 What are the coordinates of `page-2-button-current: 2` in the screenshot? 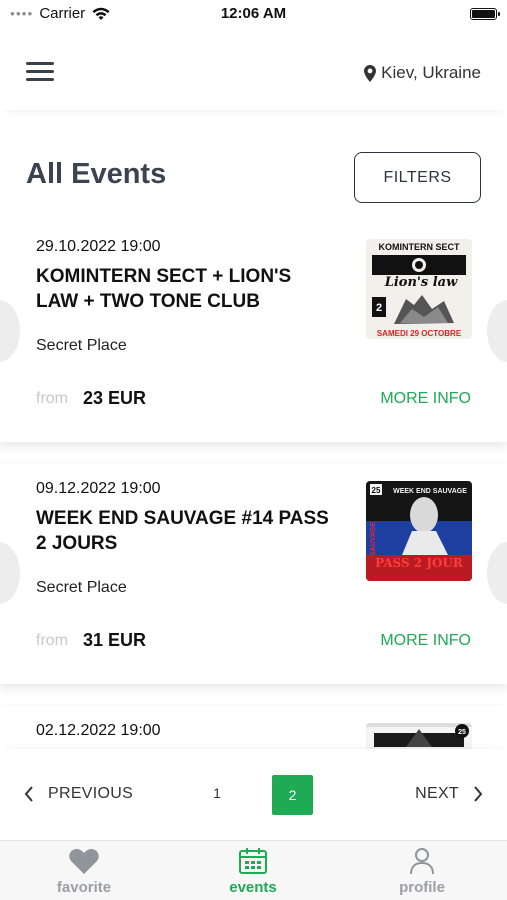 It's located at (292, 795).